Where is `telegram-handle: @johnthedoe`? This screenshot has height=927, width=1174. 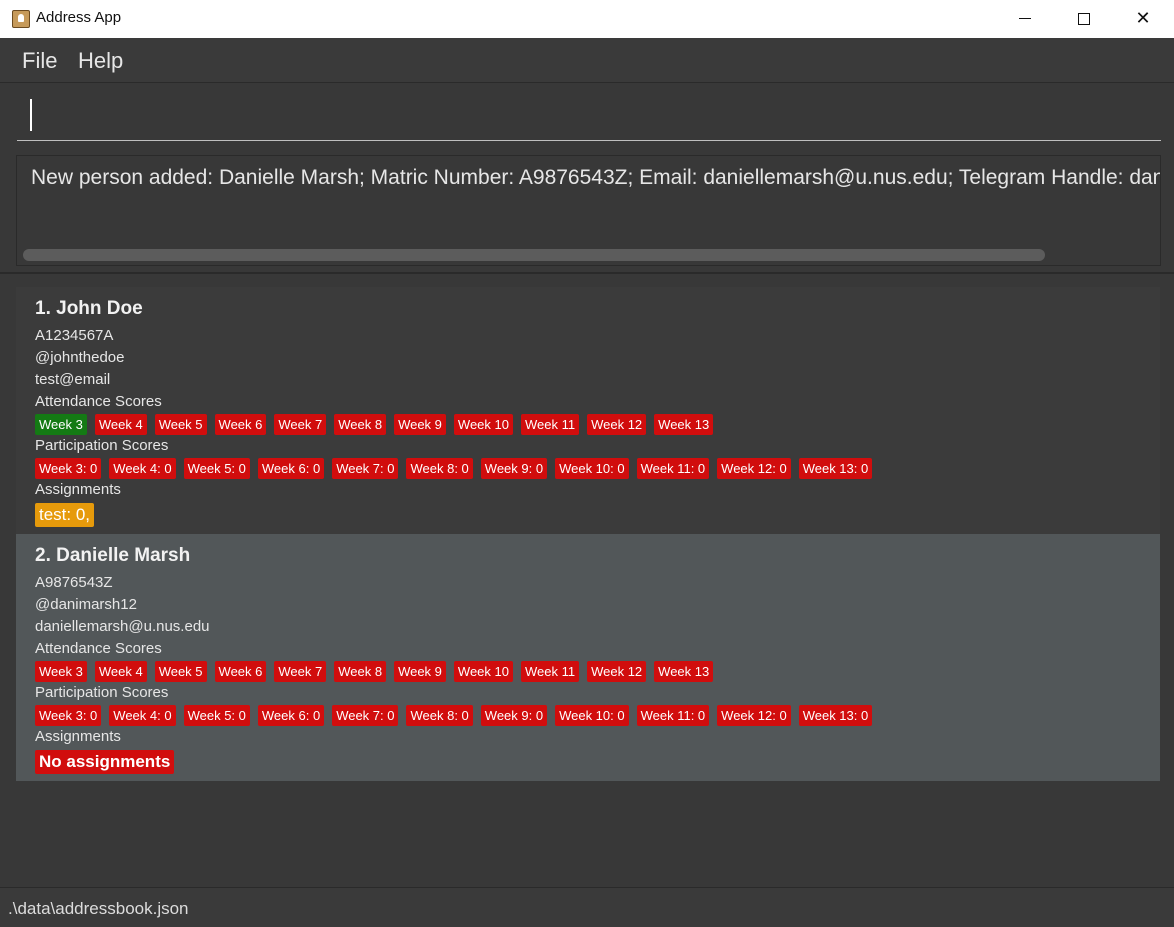 telegram-handle: @johnthedoe is located at coordinates (80, 357).